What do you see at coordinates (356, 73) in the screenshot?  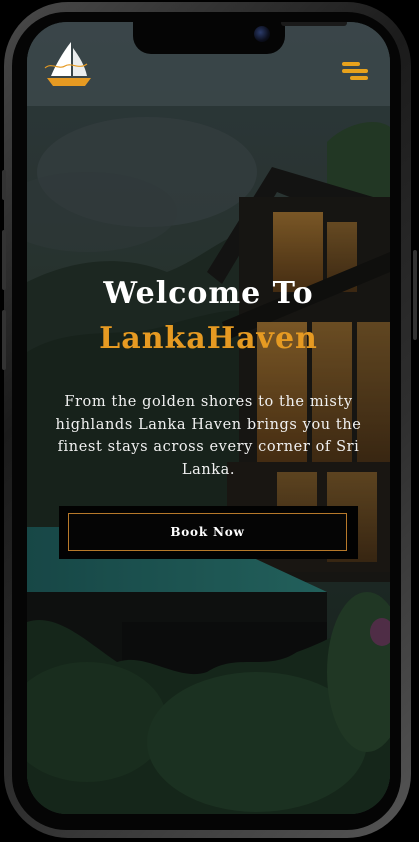 I see `hamburger-menu-icon` at bounding box center [356, 73].